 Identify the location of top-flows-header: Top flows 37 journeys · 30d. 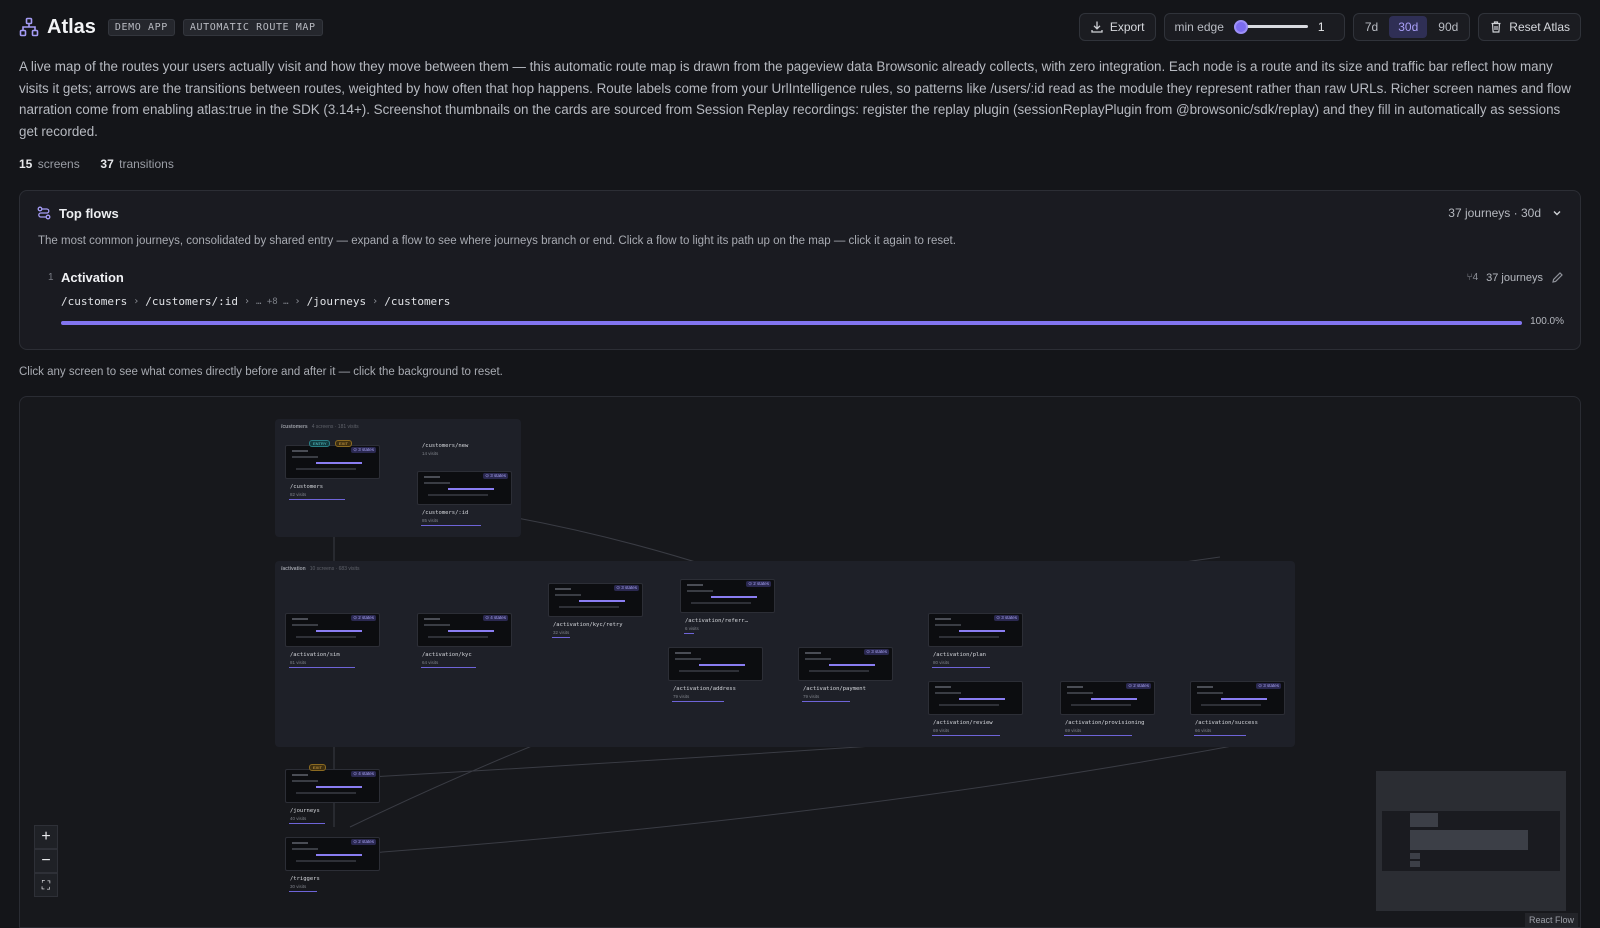
(800, 213).